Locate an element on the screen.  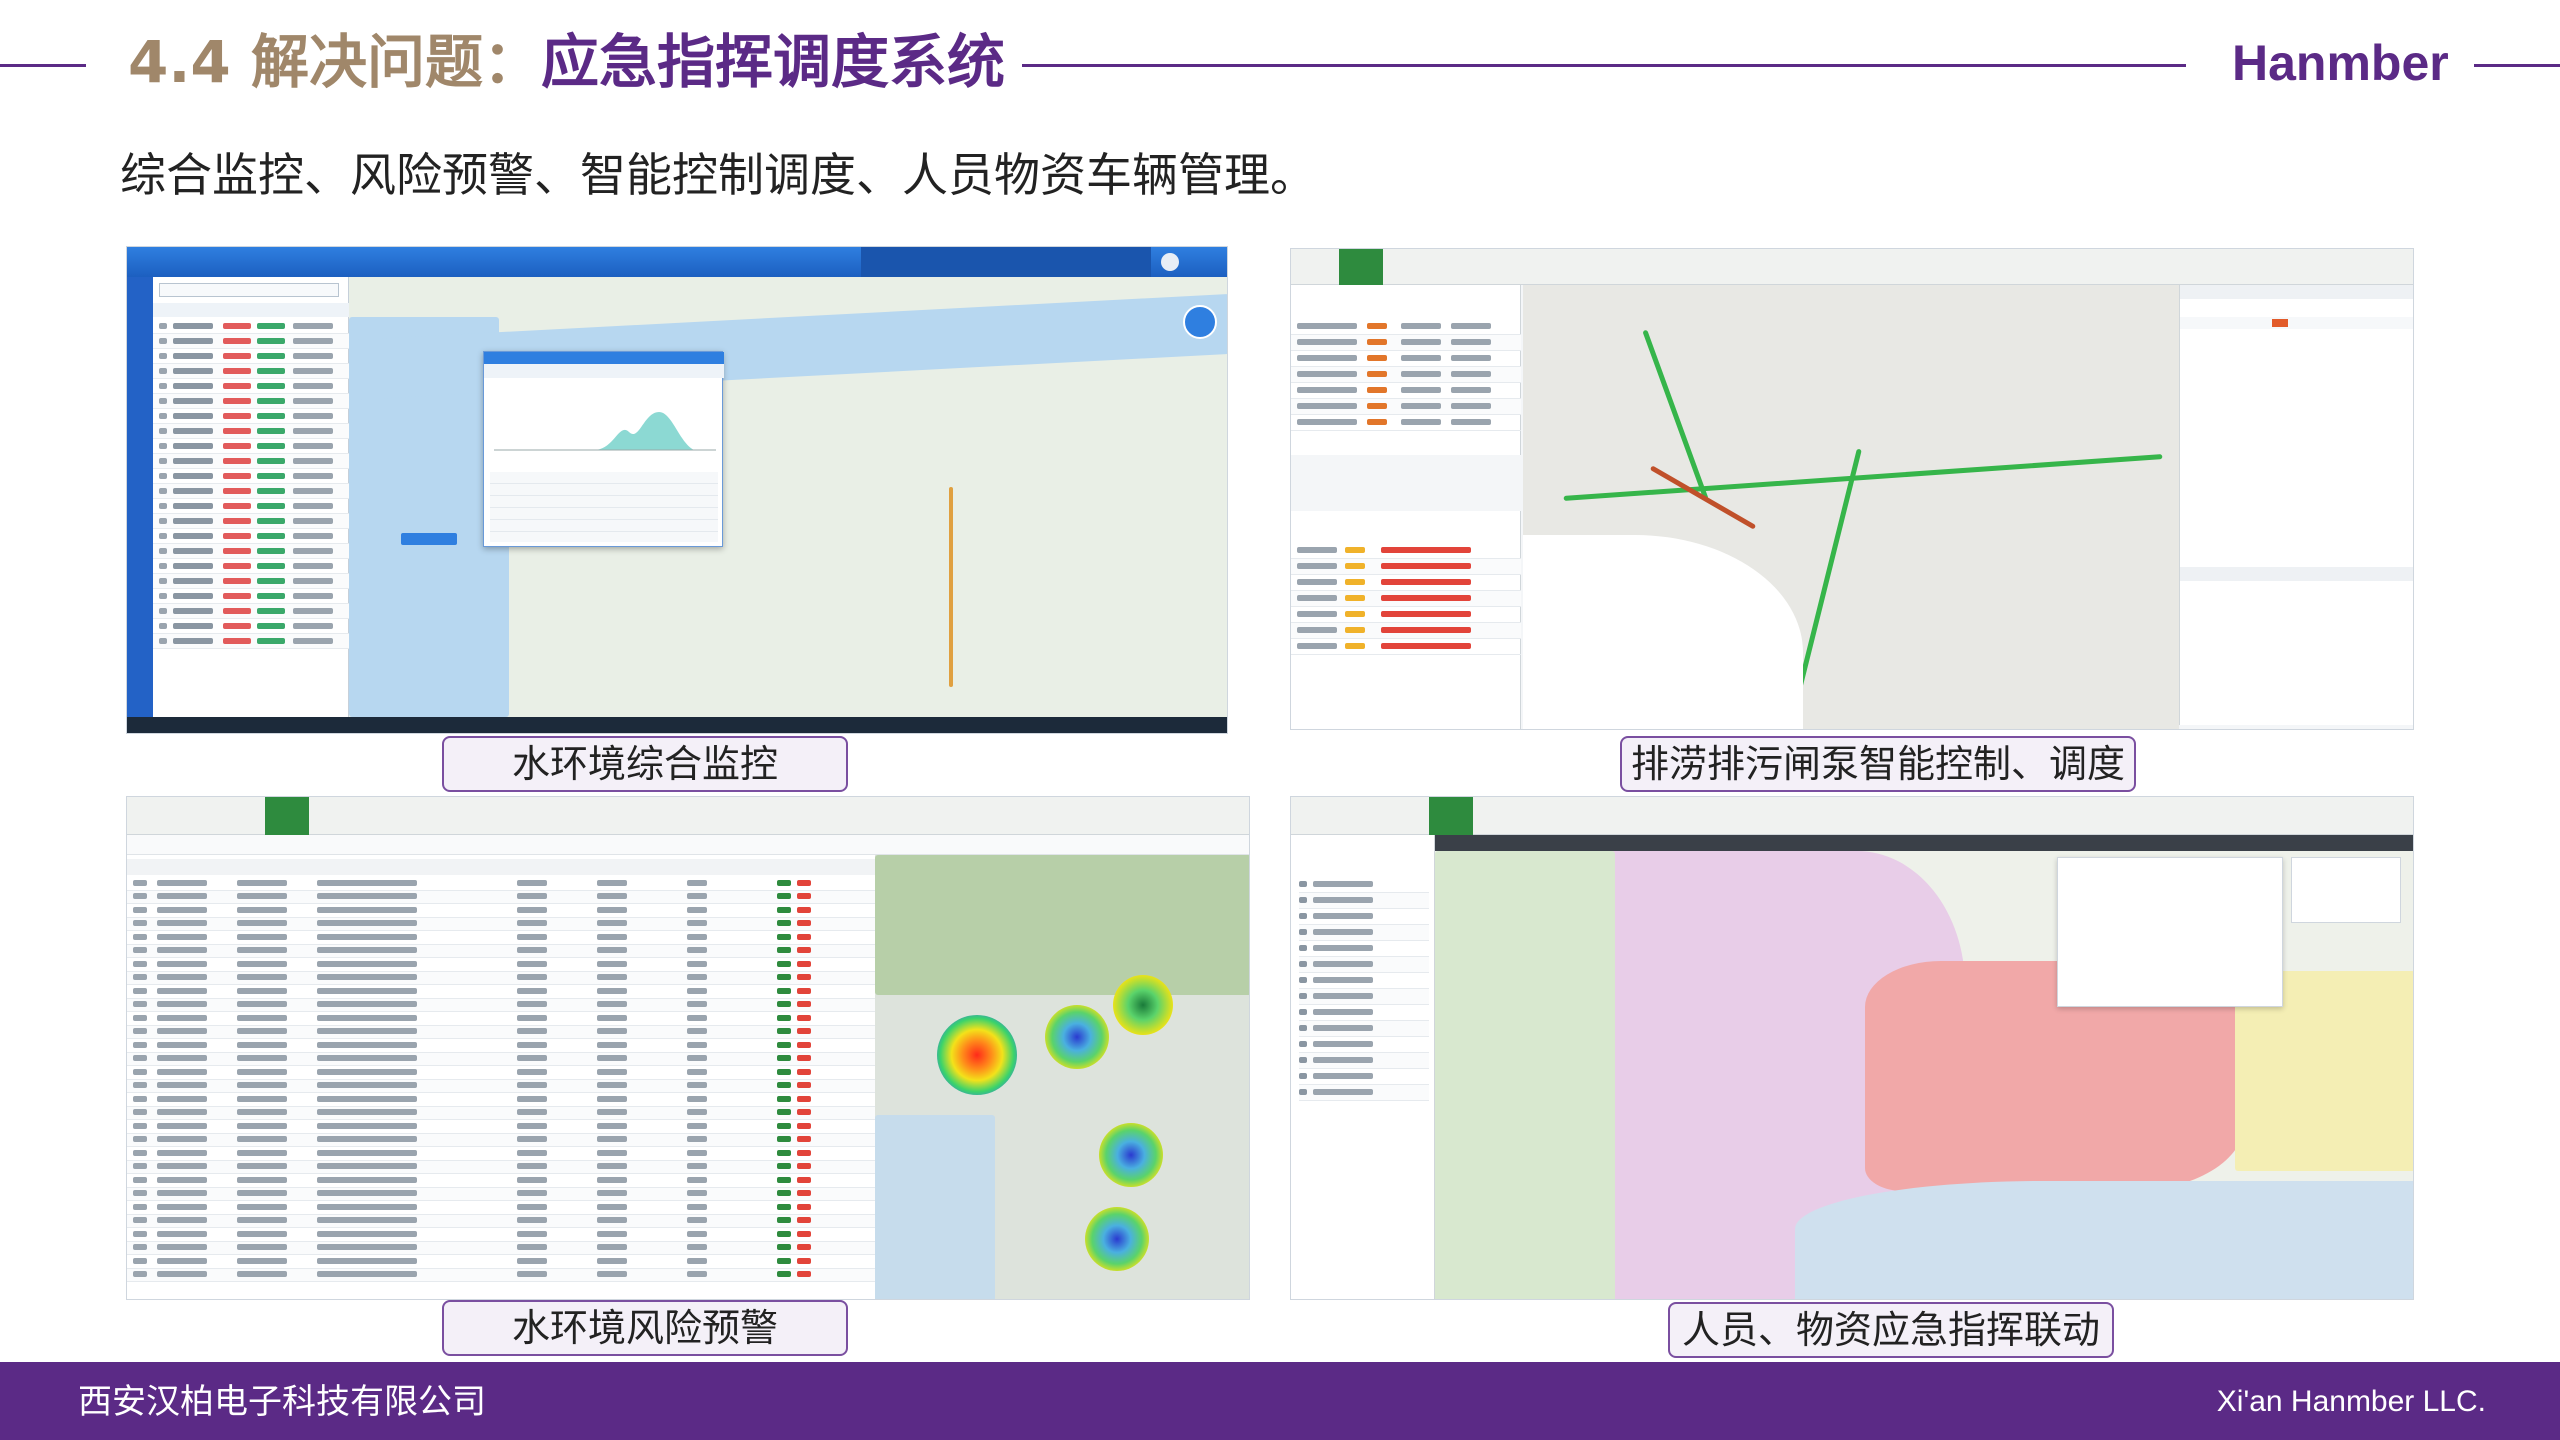
footer-bar: 西安汉柏电子科技有限公司 Xi'an Hanmber LLC. is located at coordinates (1280, 1401).